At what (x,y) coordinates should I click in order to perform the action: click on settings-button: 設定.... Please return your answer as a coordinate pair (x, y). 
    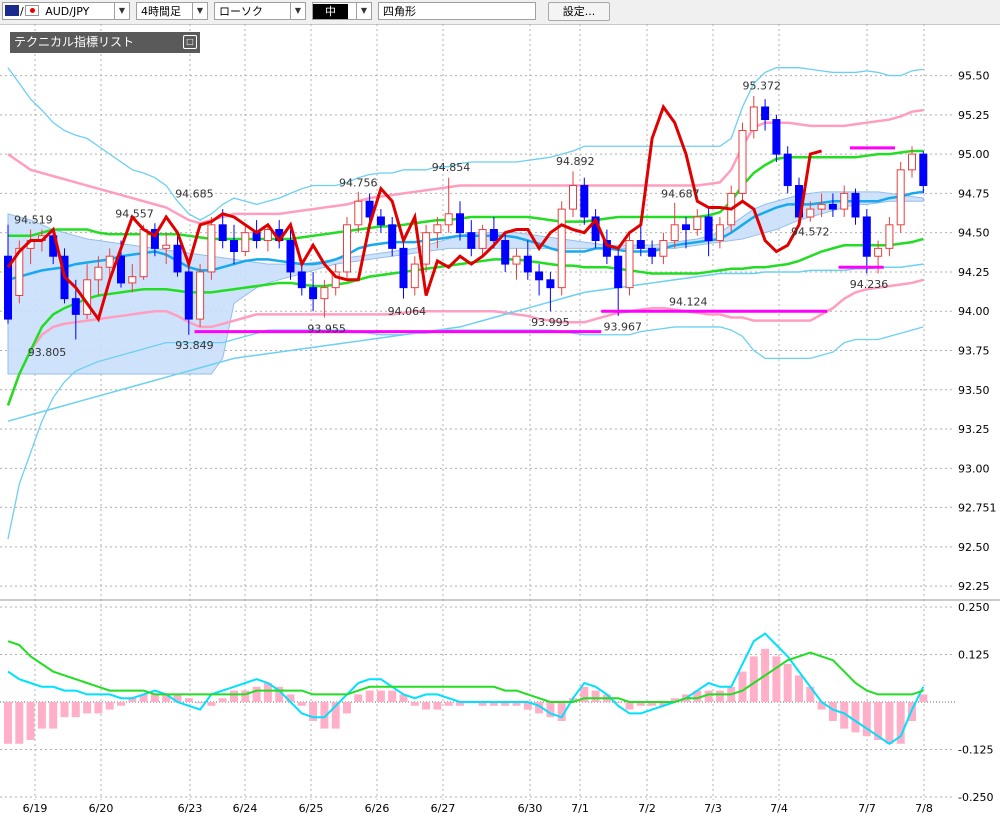
    Looking at the image, I should click on (579, 11).